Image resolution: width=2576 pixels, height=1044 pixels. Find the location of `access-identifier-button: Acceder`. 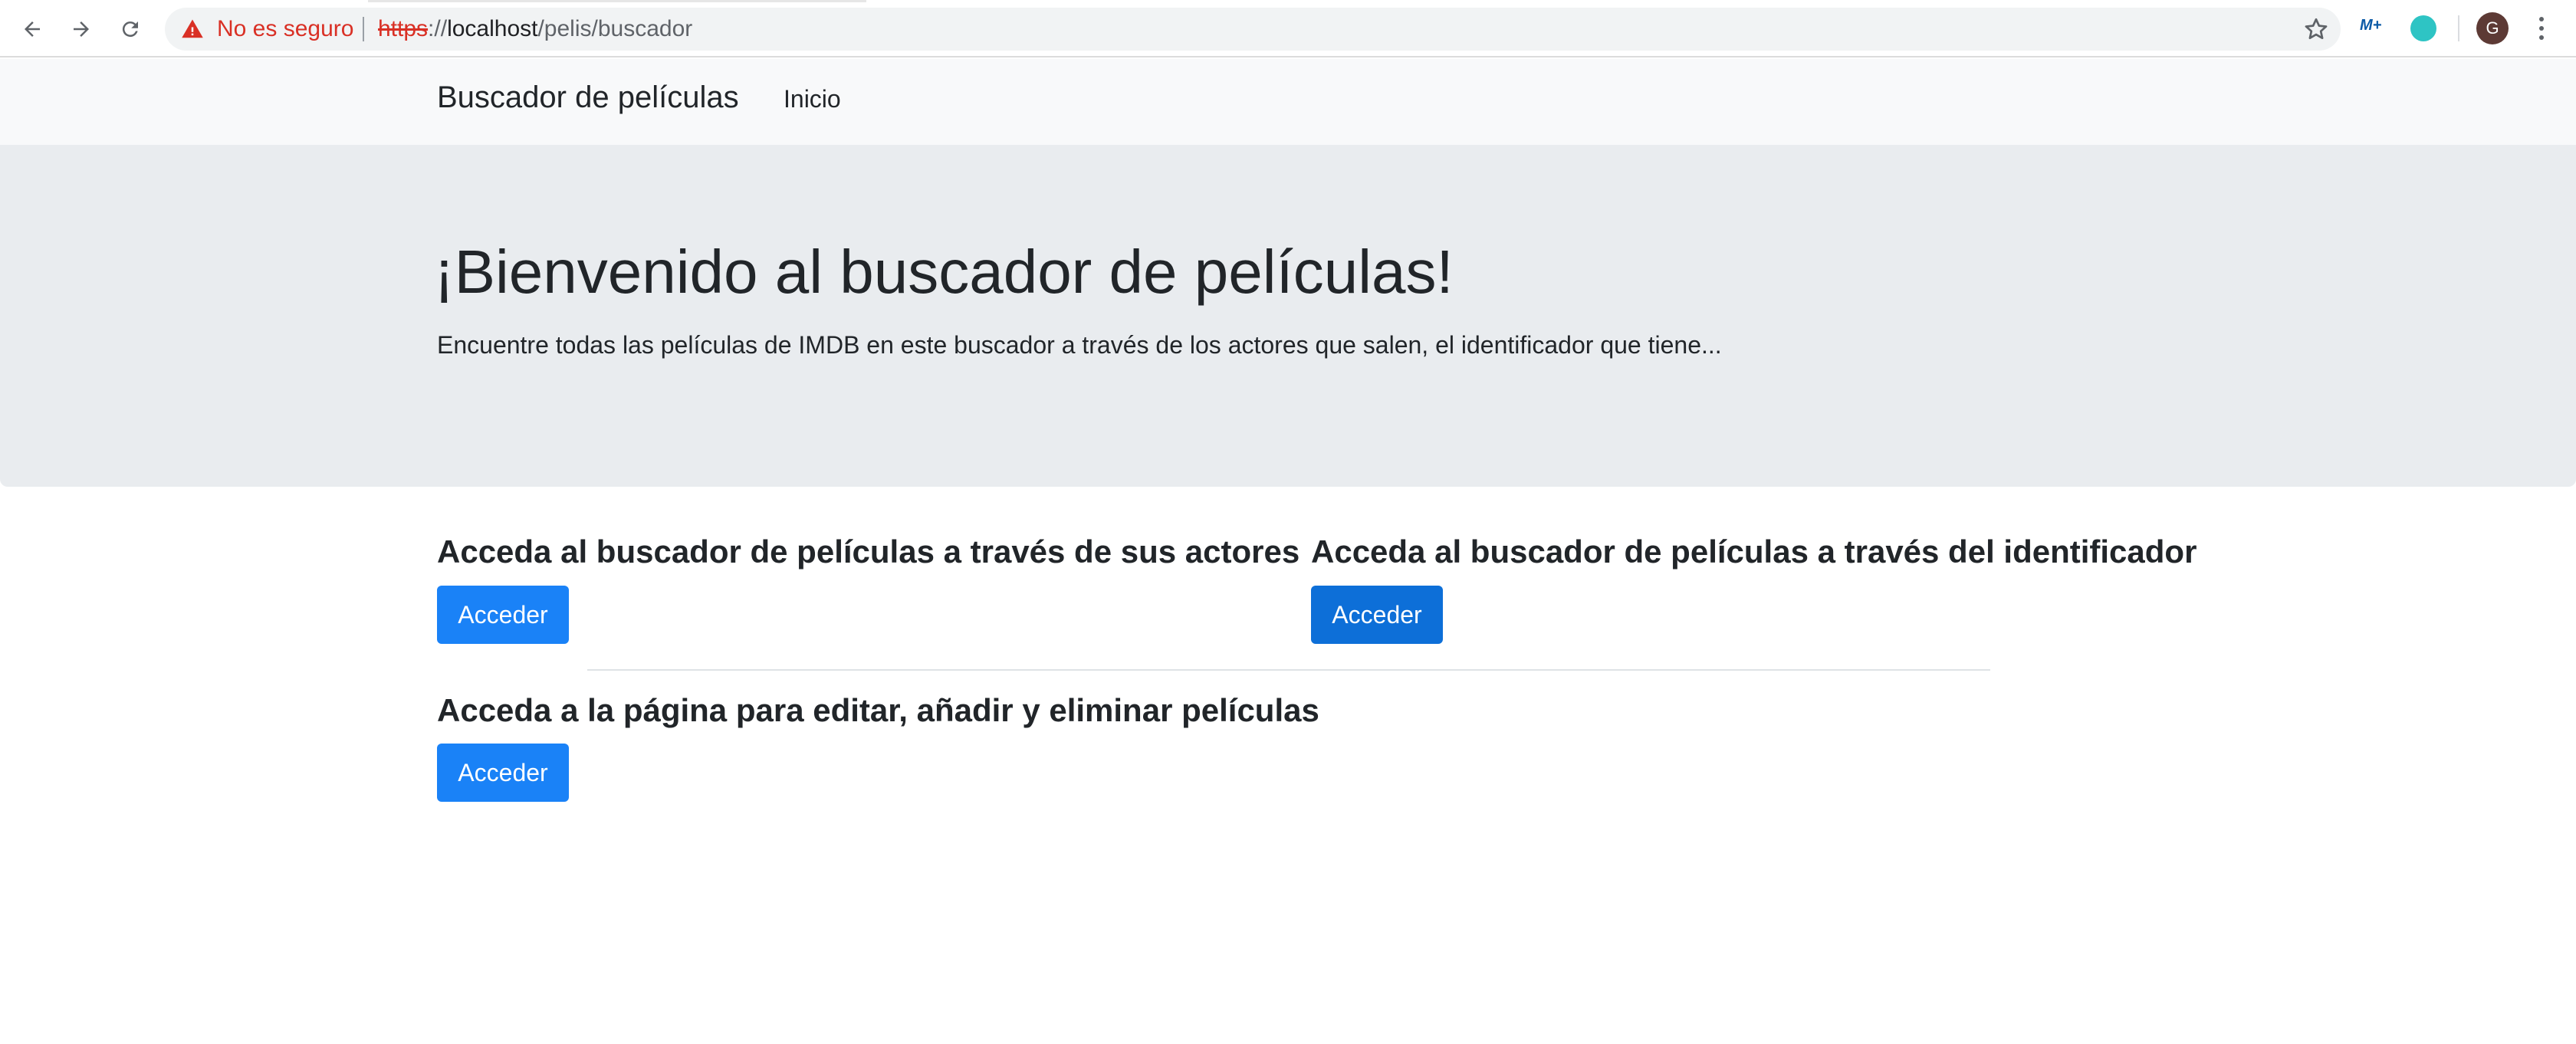

access-identifier-button: Acceder is located at coordinates (1377, 615).